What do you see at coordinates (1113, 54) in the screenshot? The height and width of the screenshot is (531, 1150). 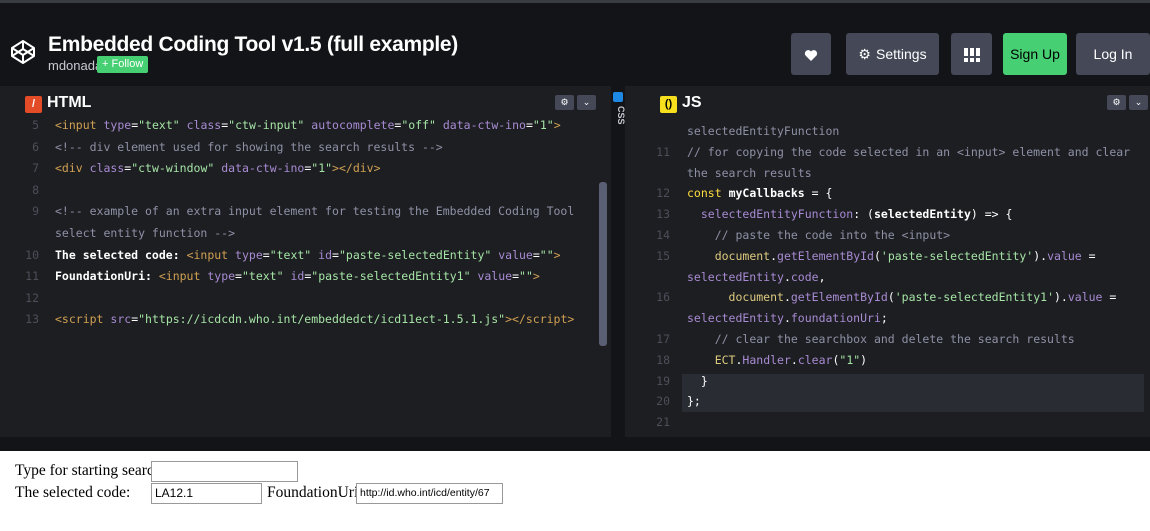 I see `login-button: Log In` at bounding box center [1113, 54].